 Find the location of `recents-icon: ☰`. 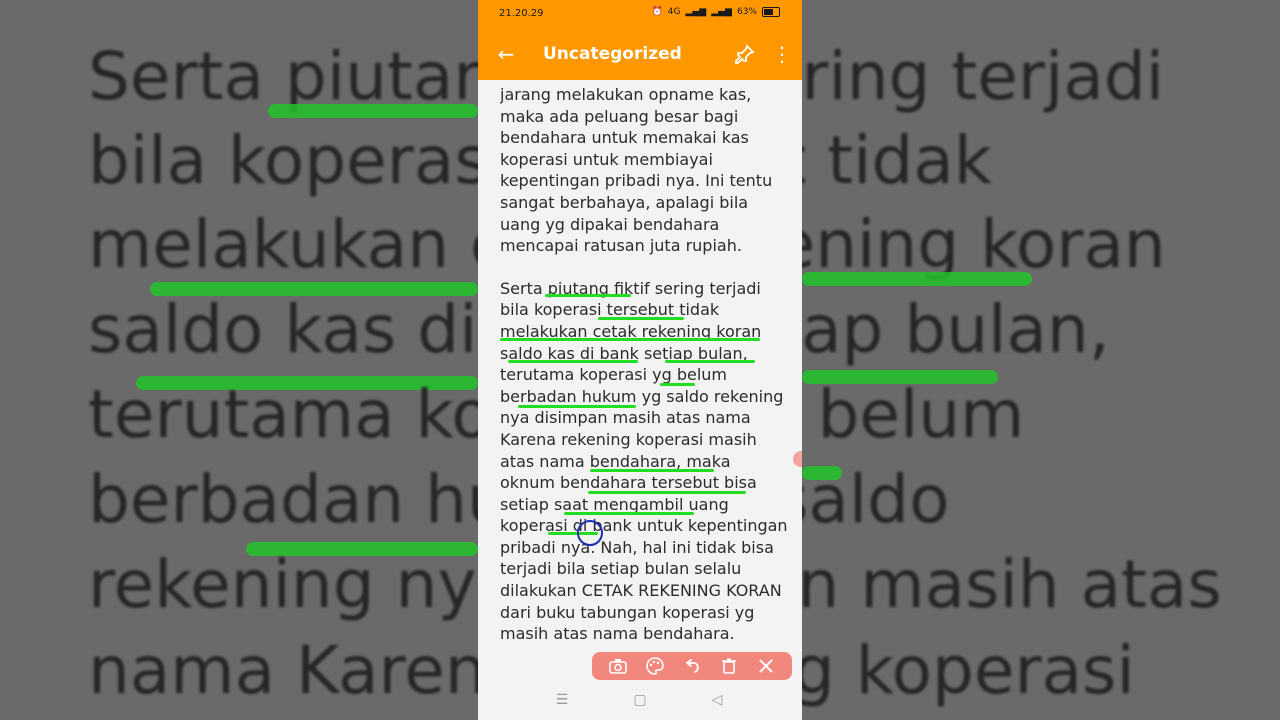

recents-icon: ☰ is located at coordinates (562, 700).